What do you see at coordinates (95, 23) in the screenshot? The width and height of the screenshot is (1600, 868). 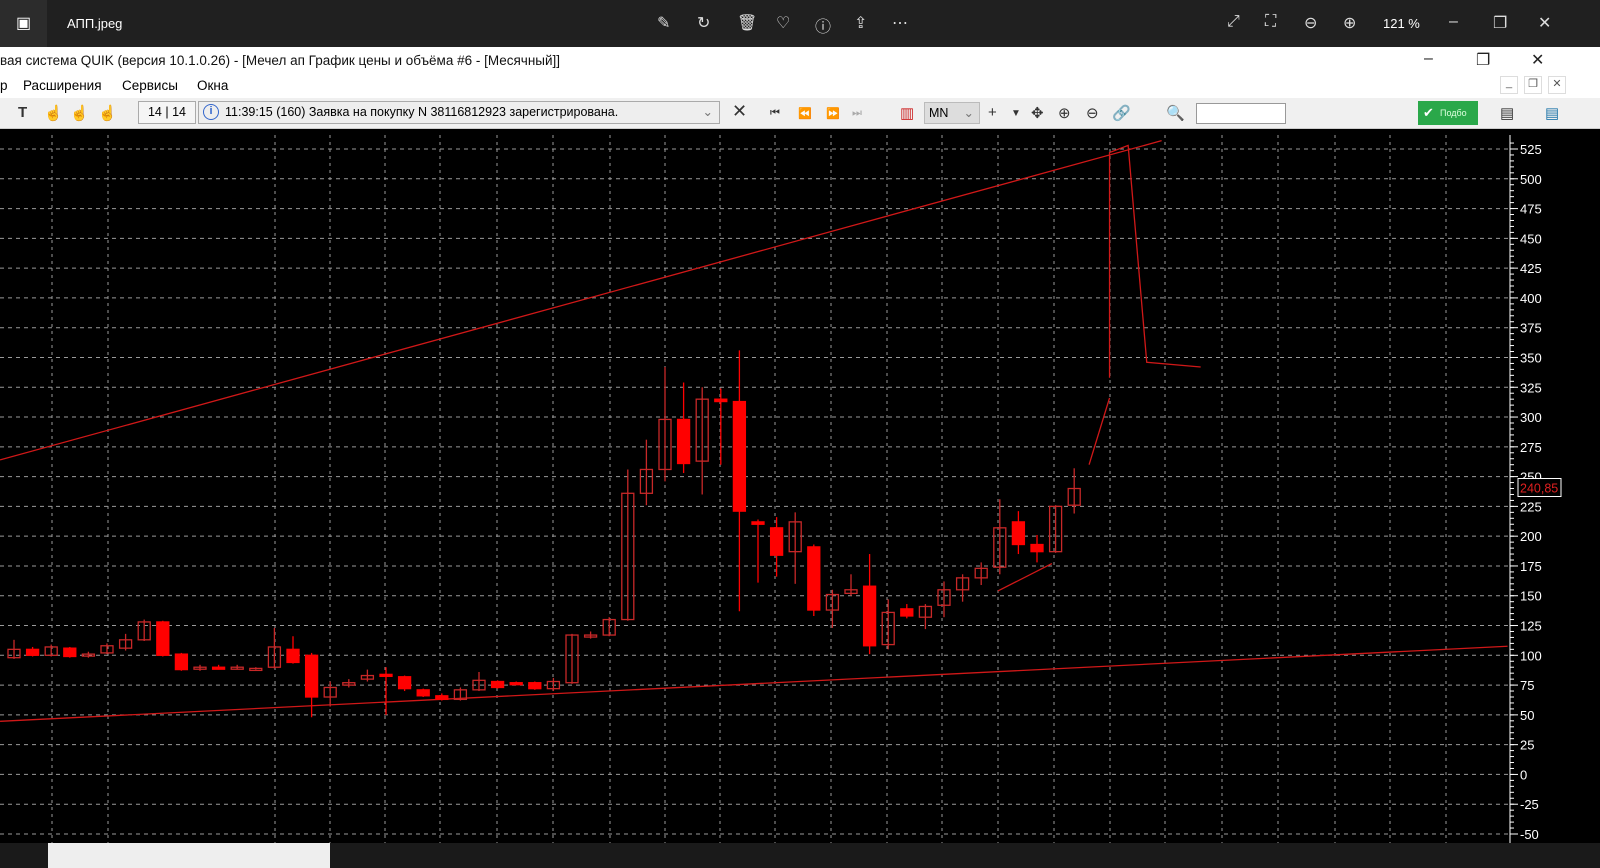 I see `file-name: АПП.jpeg` at bounding box center [95, 23].